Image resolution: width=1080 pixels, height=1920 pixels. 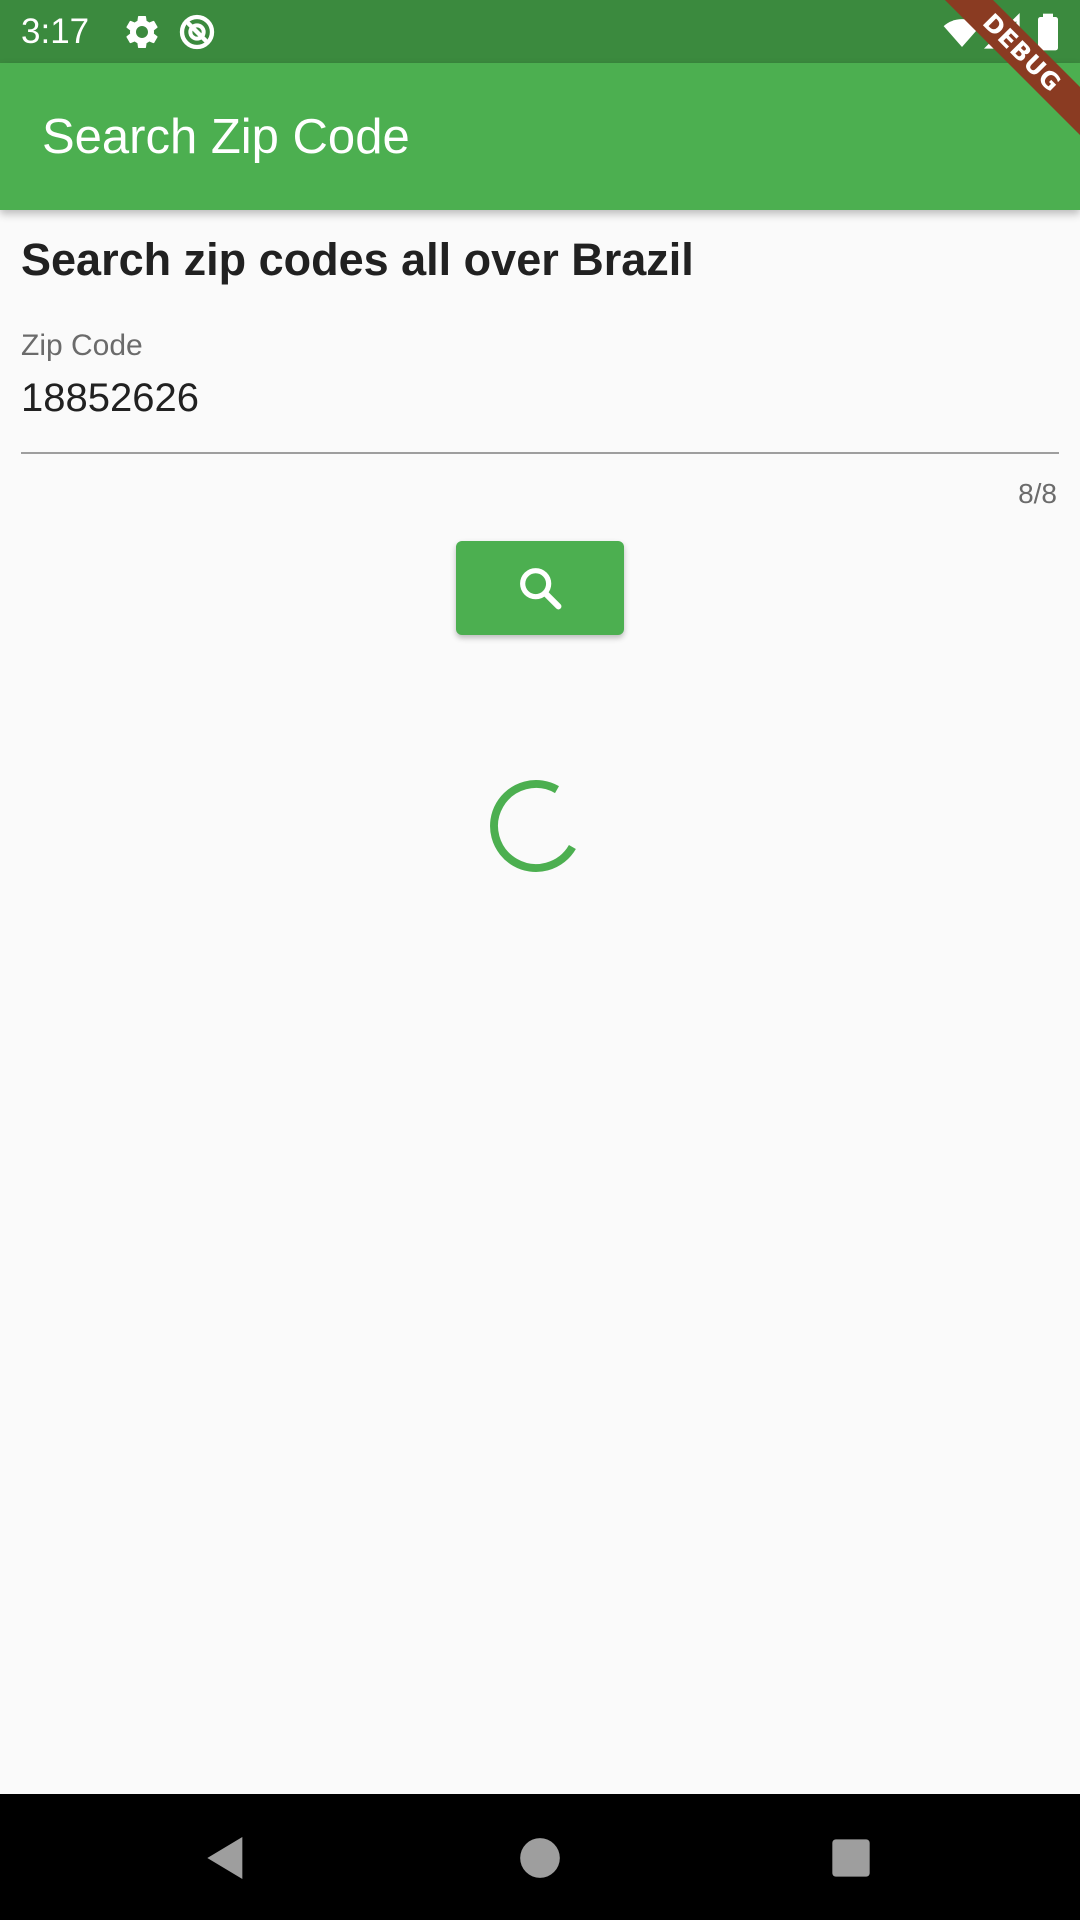 I want to click on system-nav-bar, so click(x=540, y=1857).